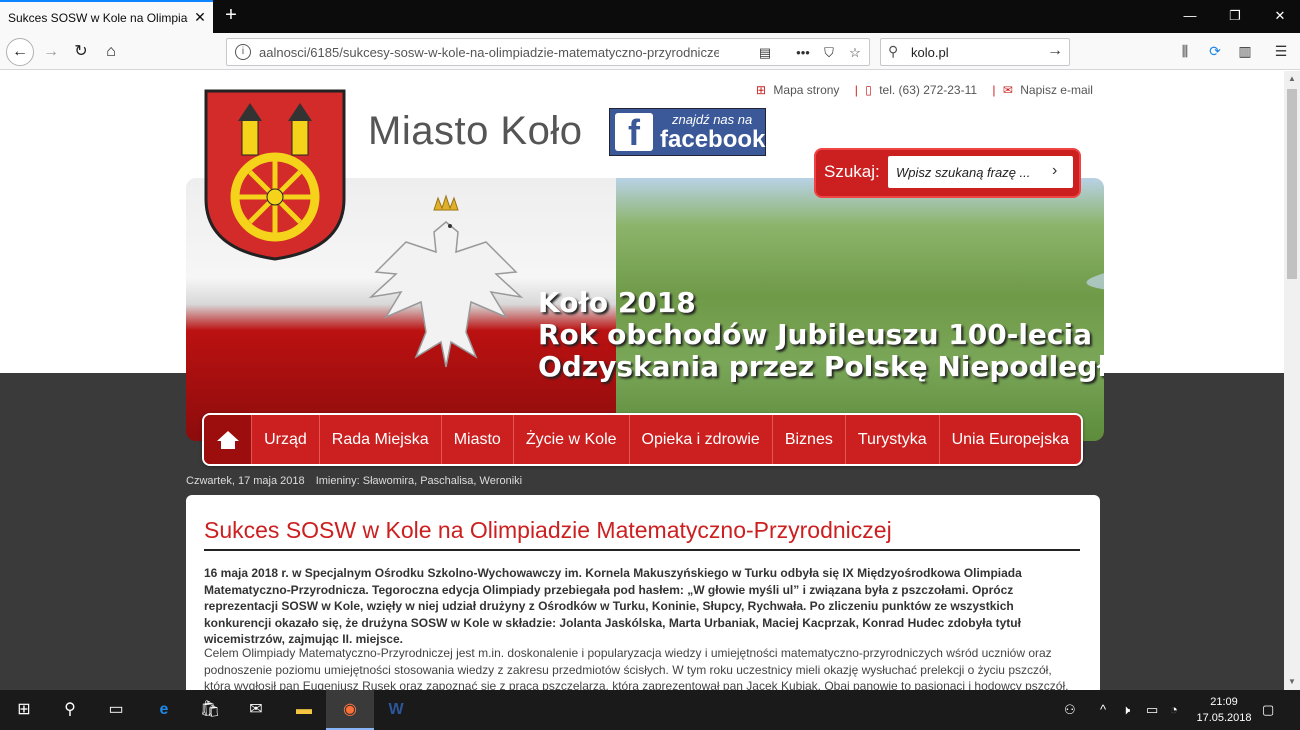 Image resolution: width=1300 pixels, height=730 pixels. I want to click on email-link: Napisz e-mail, so click(1056, 90).